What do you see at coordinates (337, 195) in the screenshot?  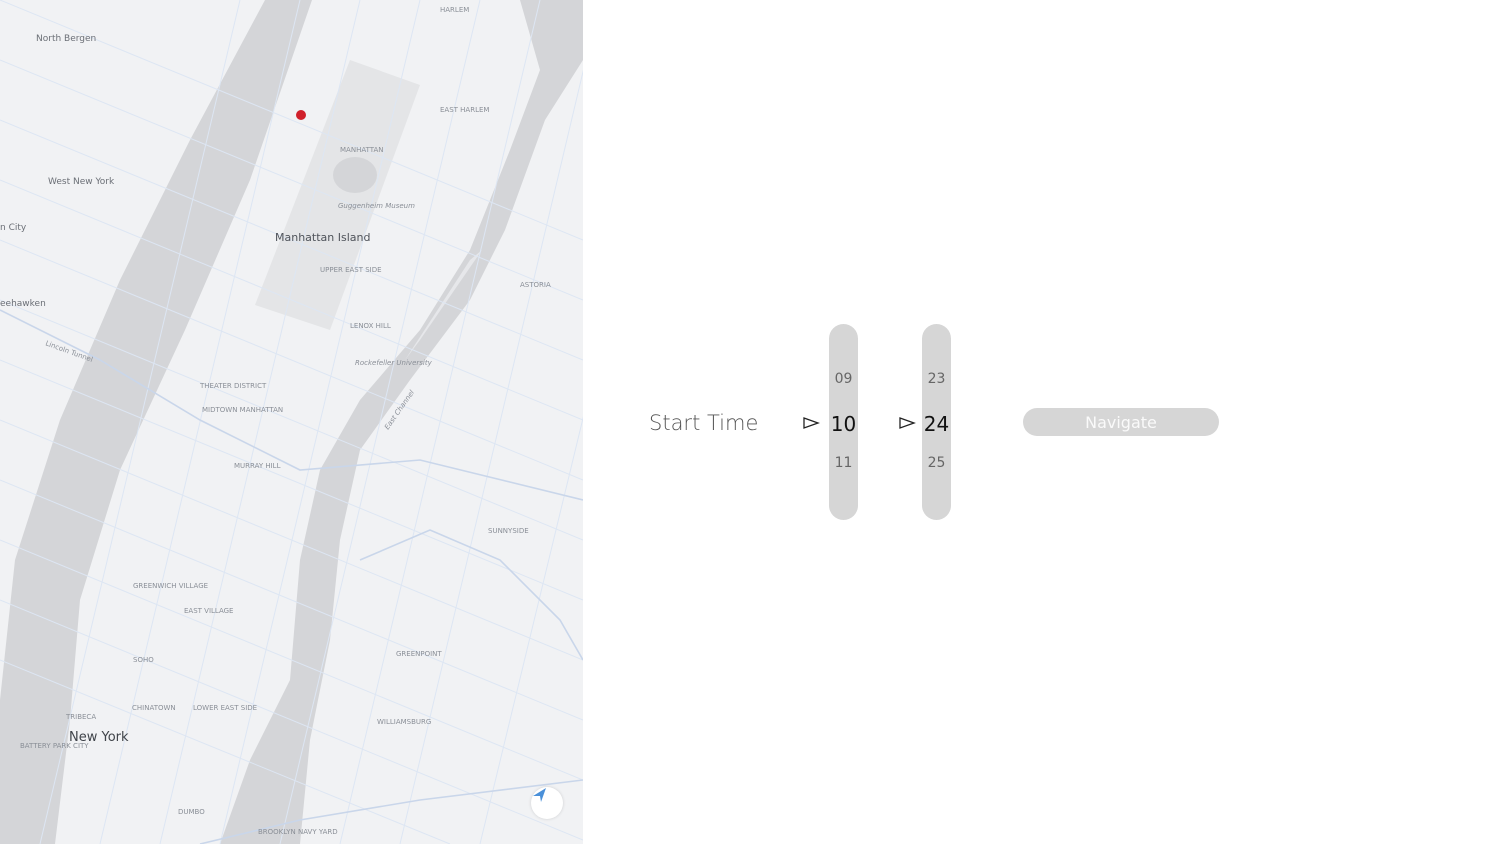 I see `central-park` at bounding box center [337, 195].